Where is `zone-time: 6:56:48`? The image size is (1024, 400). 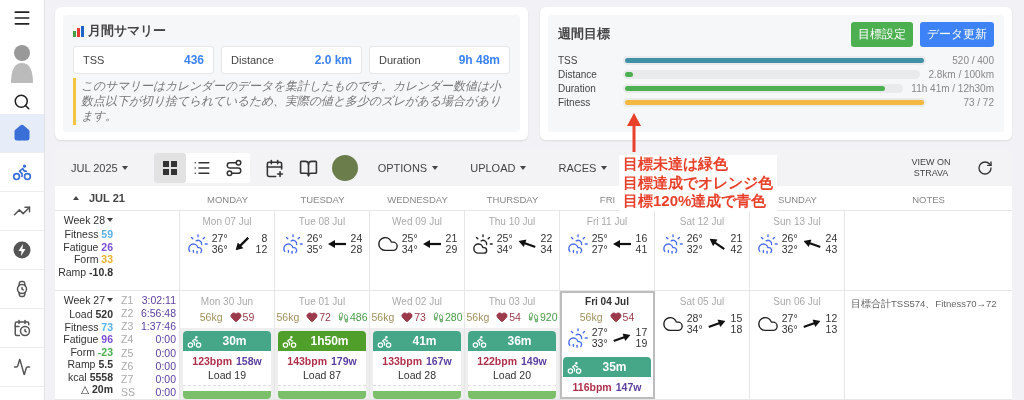
zone-time: 6:56:48 is located at coordinates (157, 314).